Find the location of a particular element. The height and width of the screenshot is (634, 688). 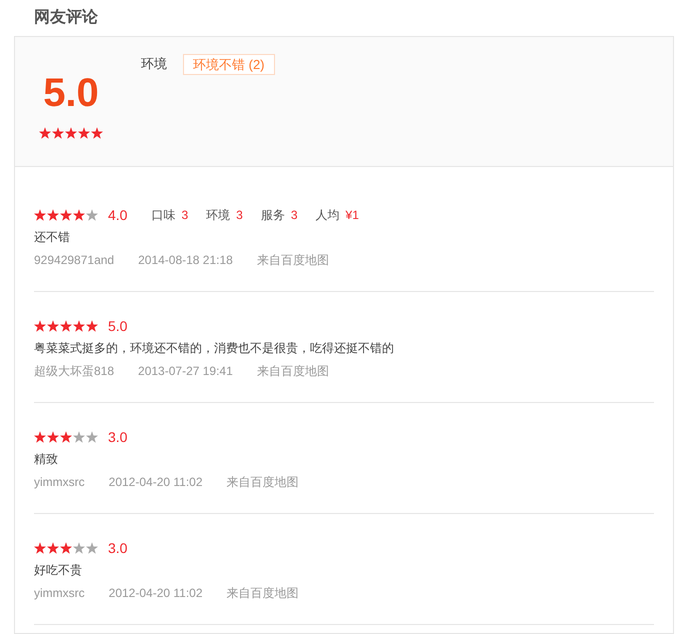

username: 929429871and is located at coordinates (74, 260).